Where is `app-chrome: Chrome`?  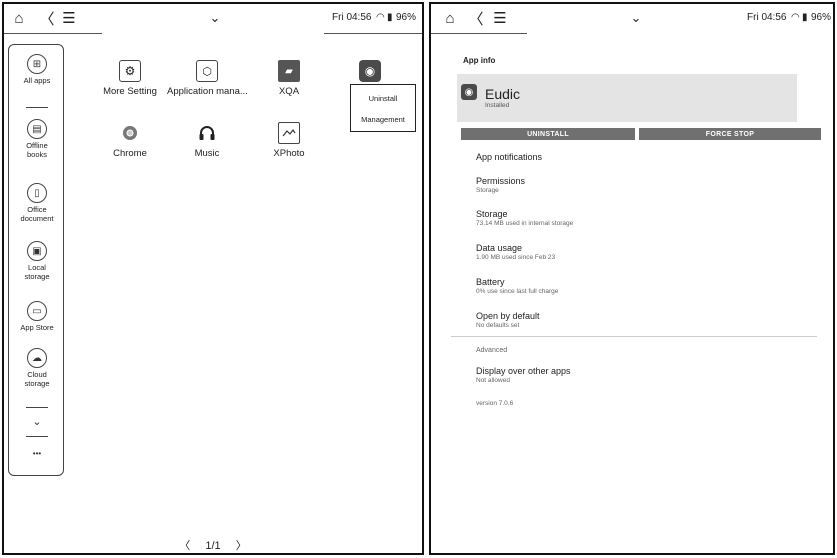 app-chrome: Chrome is located at coordinates (130, 140).